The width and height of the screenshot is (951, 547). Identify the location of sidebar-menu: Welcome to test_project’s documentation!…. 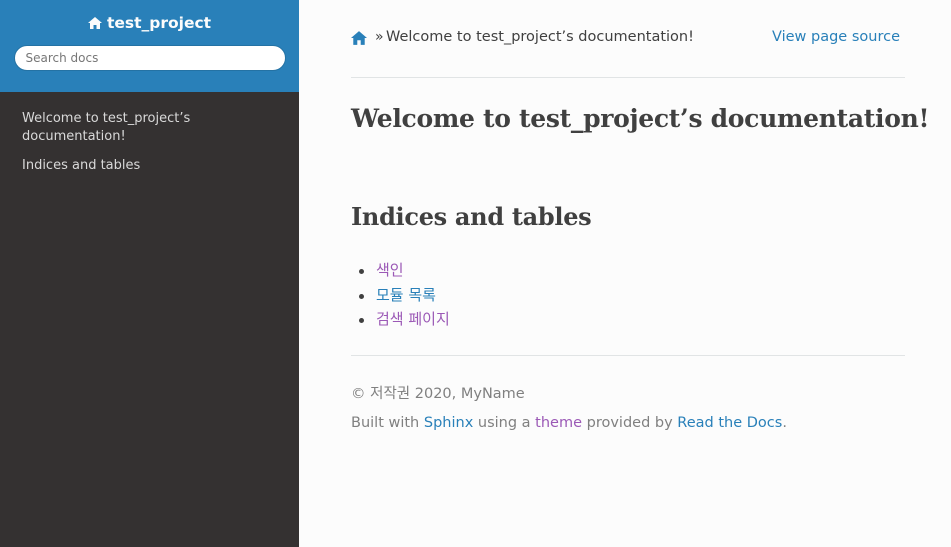
(149, 133).